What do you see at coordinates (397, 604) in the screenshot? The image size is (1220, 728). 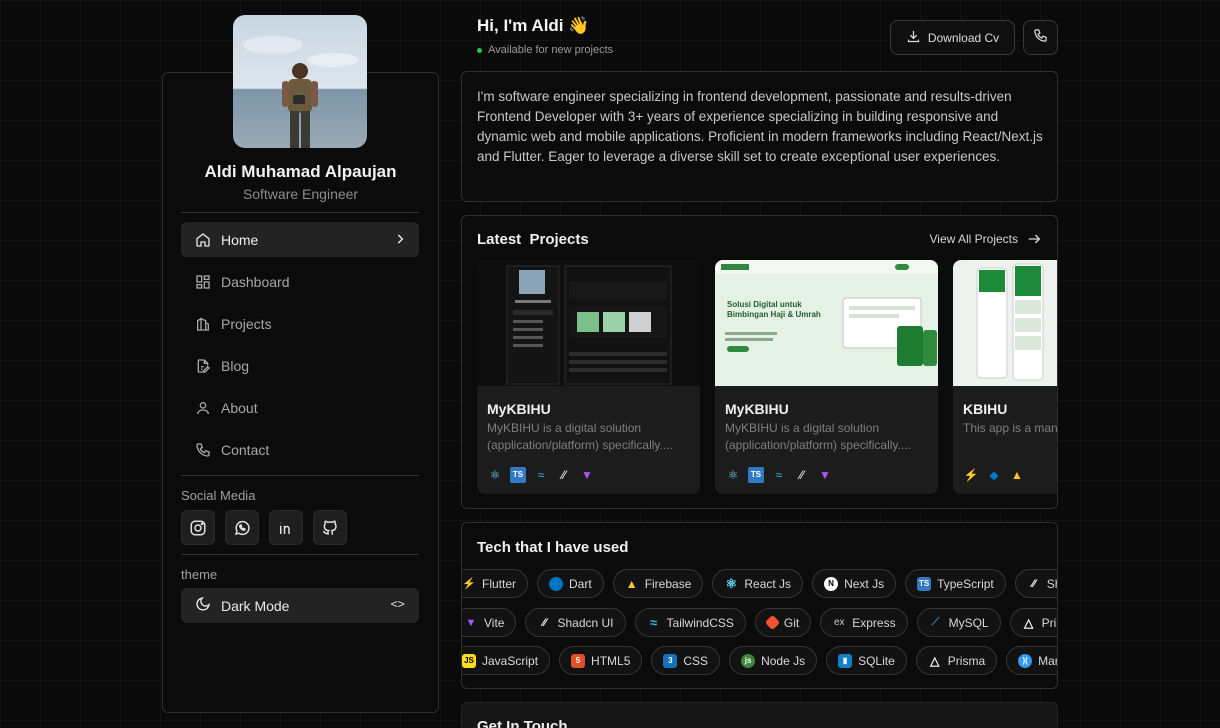 I see `code-icon: <>` at bounding box center [397, 604].